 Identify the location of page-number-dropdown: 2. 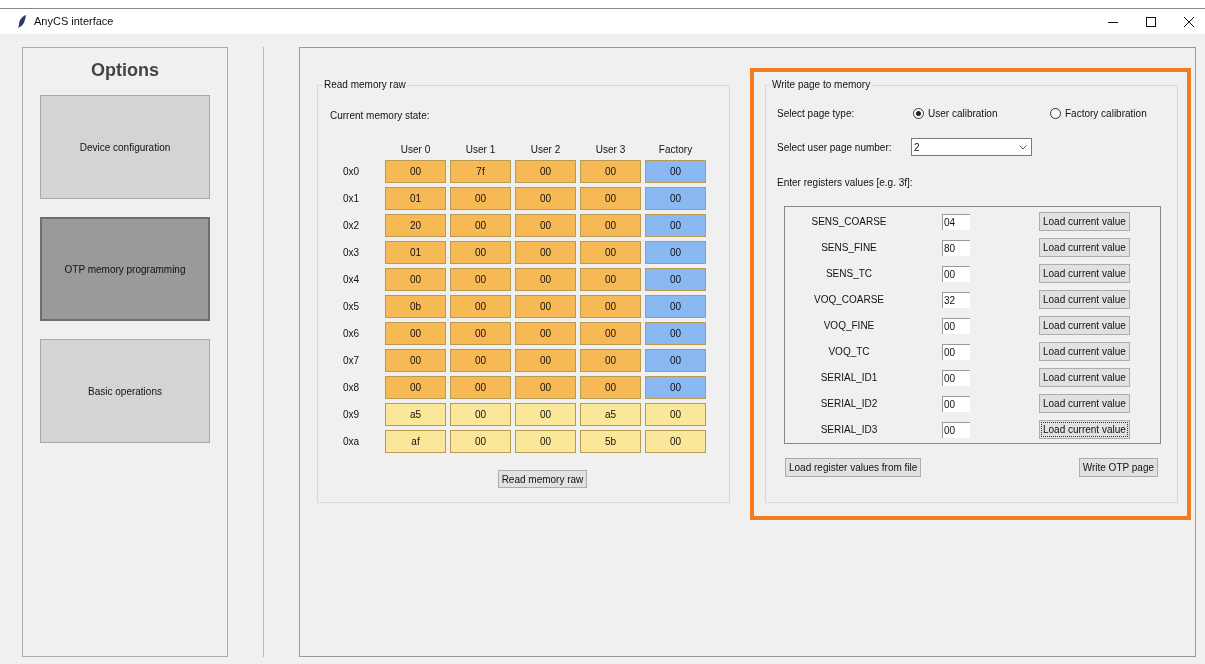
(971, 147).